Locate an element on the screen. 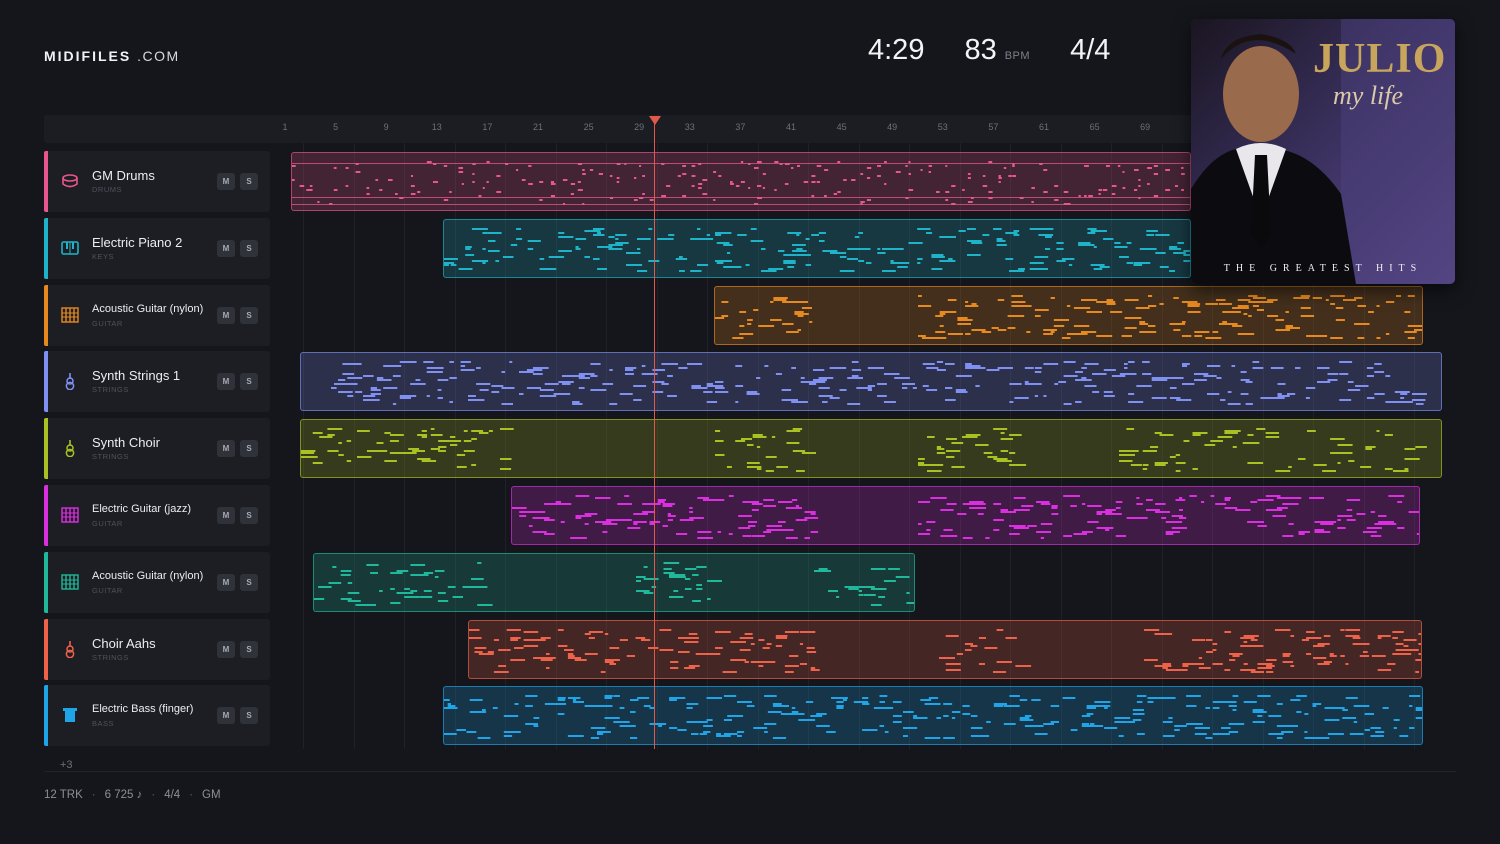 The height and width of the screenshot is (844, 1500). track-name: Choir Aahs is located at coordinates (124, 643).